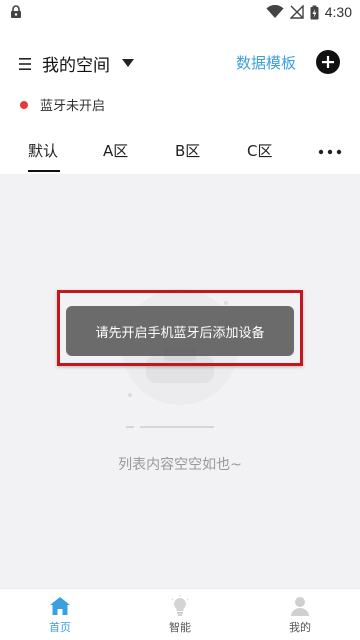  I want to click on bluetooth-status: 蓝牙未开启, so click(100, 105).